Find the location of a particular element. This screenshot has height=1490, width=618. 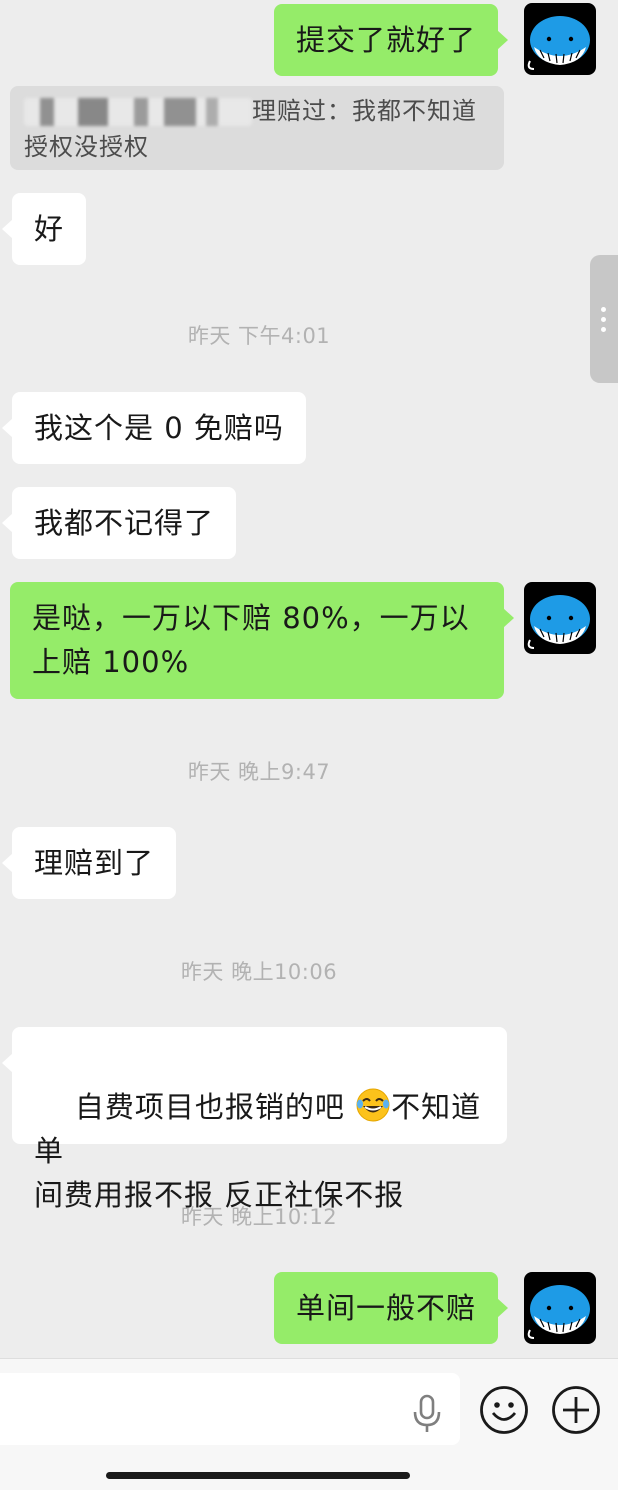

timestamp: 昨天 晚上10:06 is located at coordinates (259, 972).